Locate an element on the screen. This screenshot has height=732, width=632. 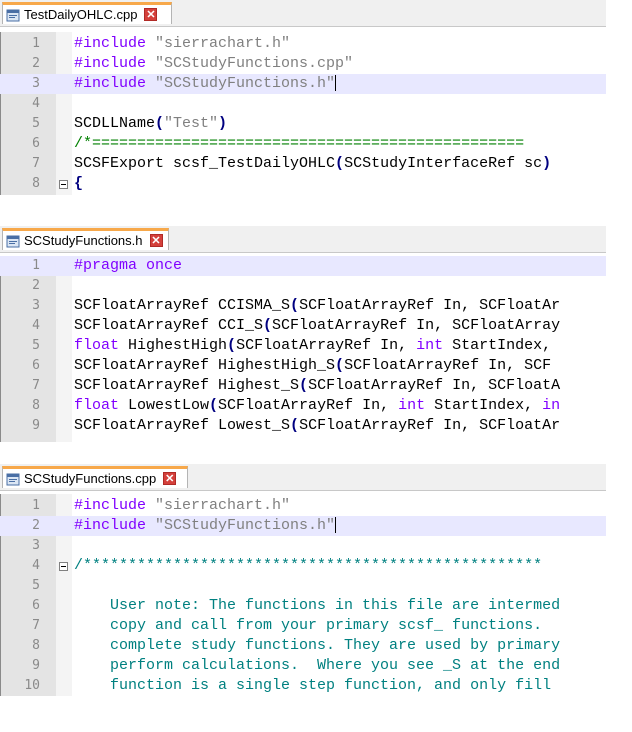
code-line: 2 is located at coordinates (303, 286).